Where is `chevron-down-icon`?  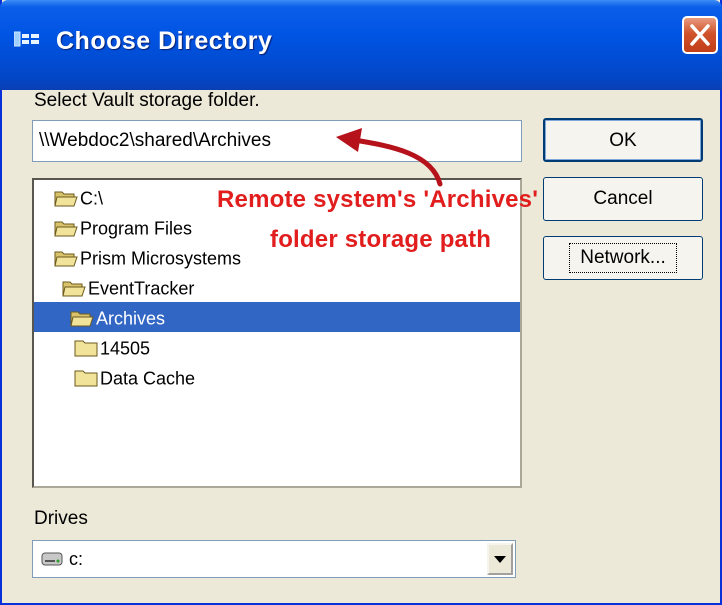 chevron-down-icon is located at coordinates (500, 559).